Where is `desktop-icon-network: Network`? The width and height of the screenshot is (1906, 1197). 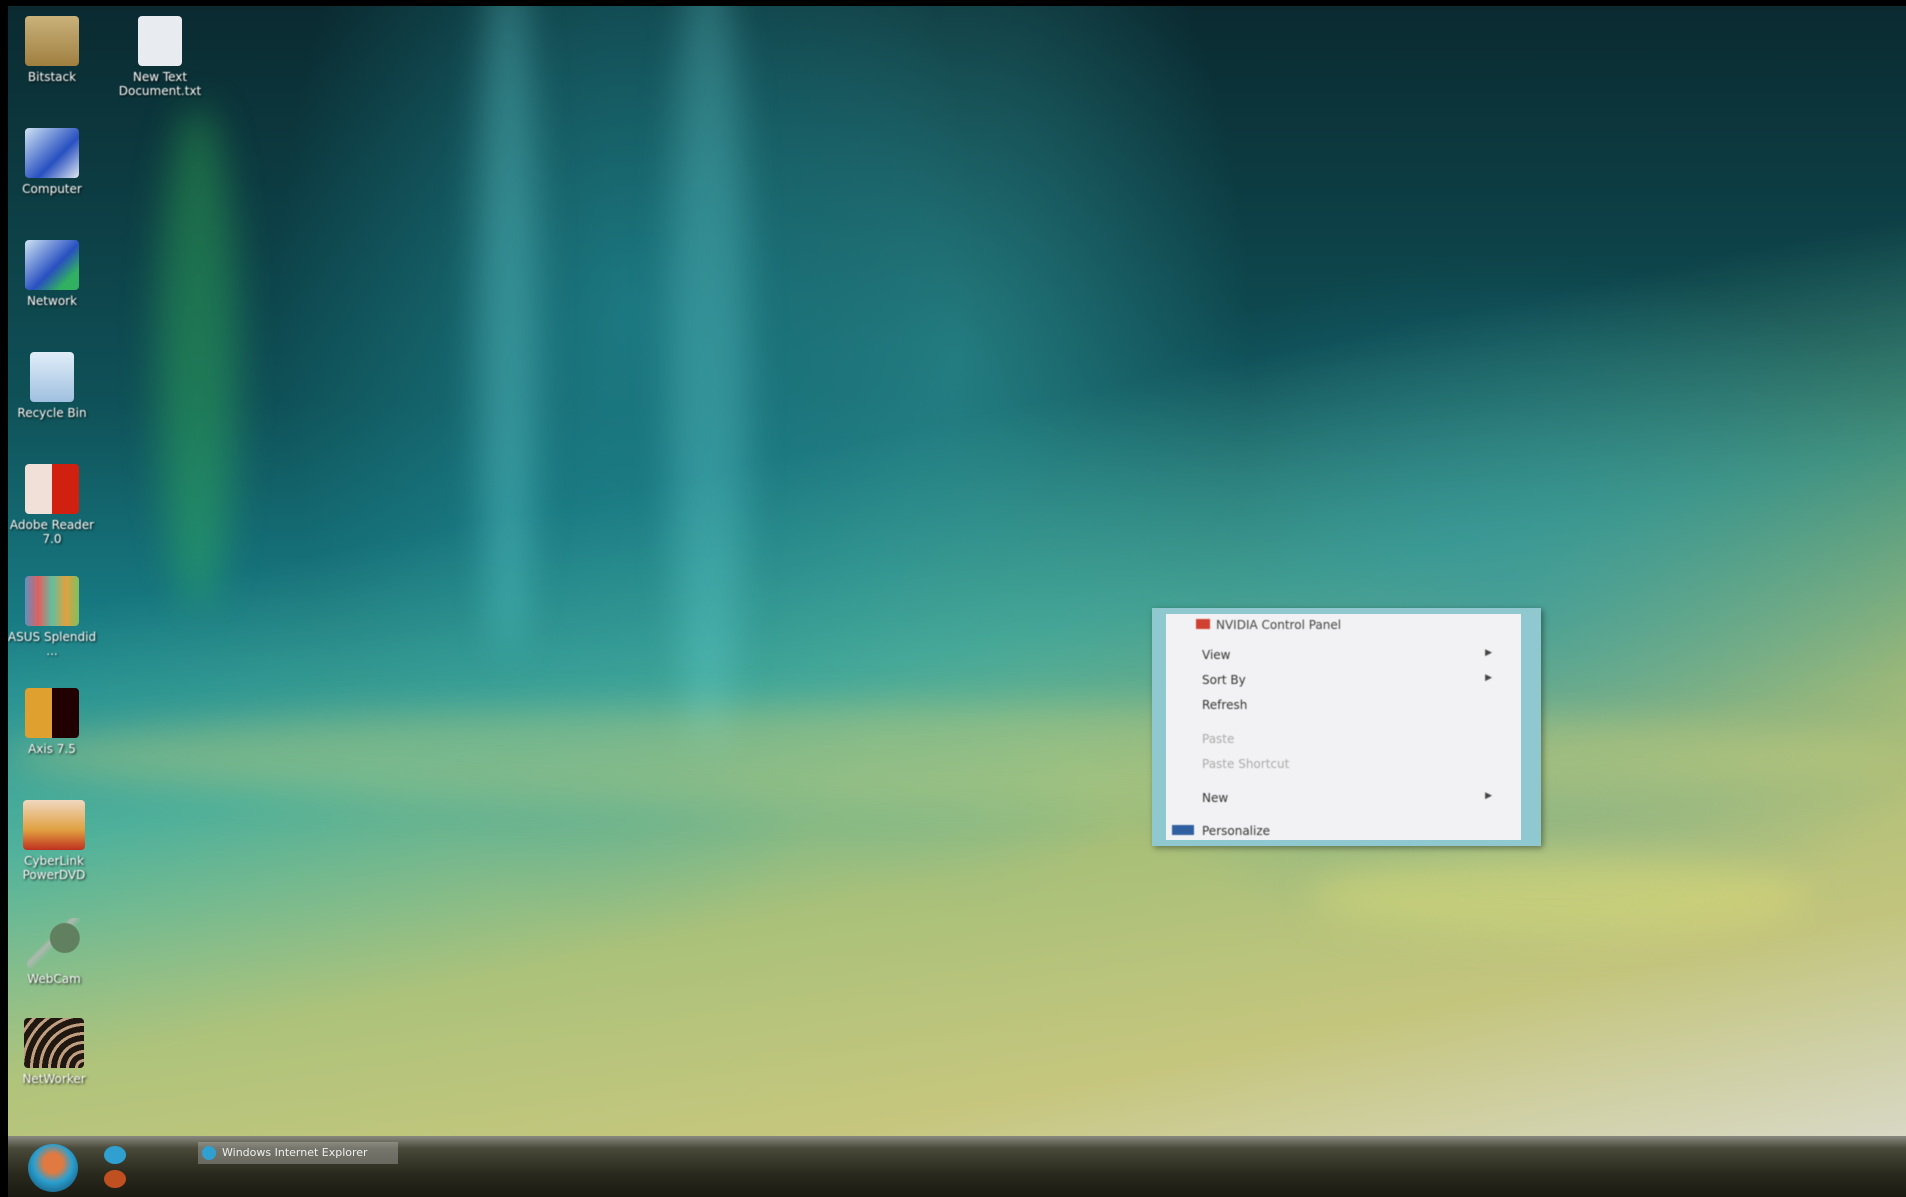
desktop-icon-network: Network is located at coordinates (55, 274).